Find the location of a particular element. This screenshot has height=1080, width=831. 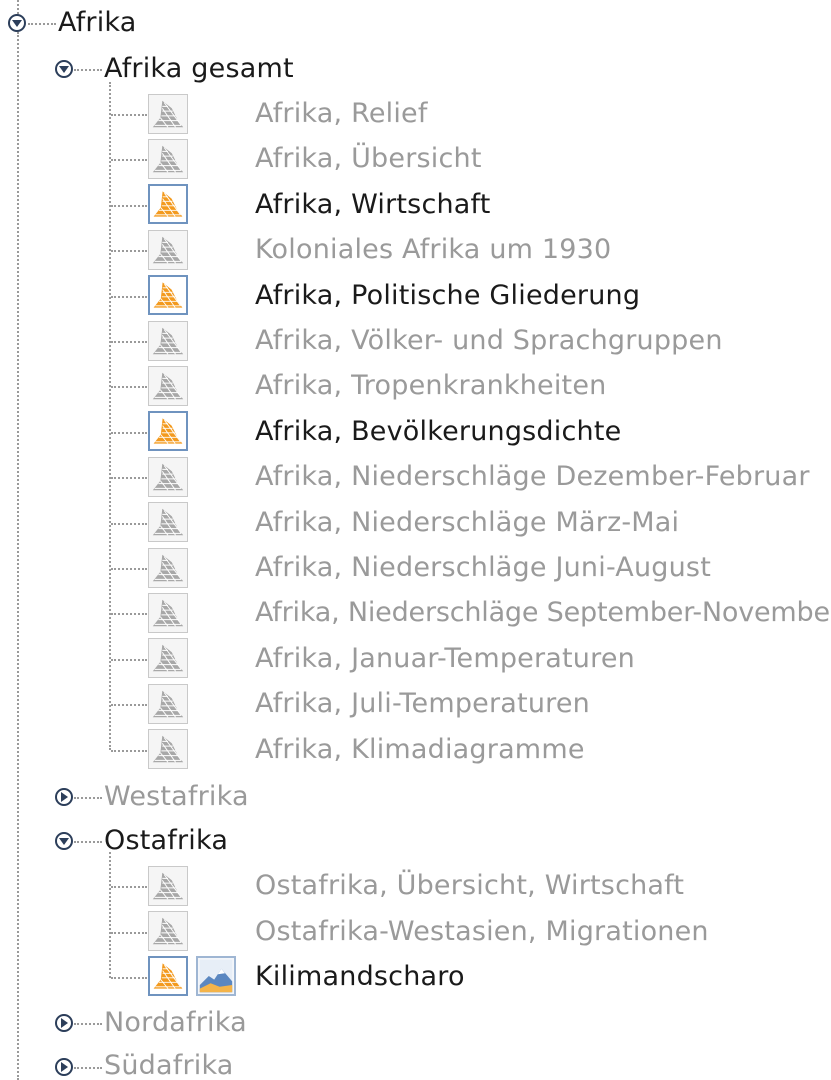

tree-item-label: Afrika, Niederschläge September-November is located at coordinates (543, 613).